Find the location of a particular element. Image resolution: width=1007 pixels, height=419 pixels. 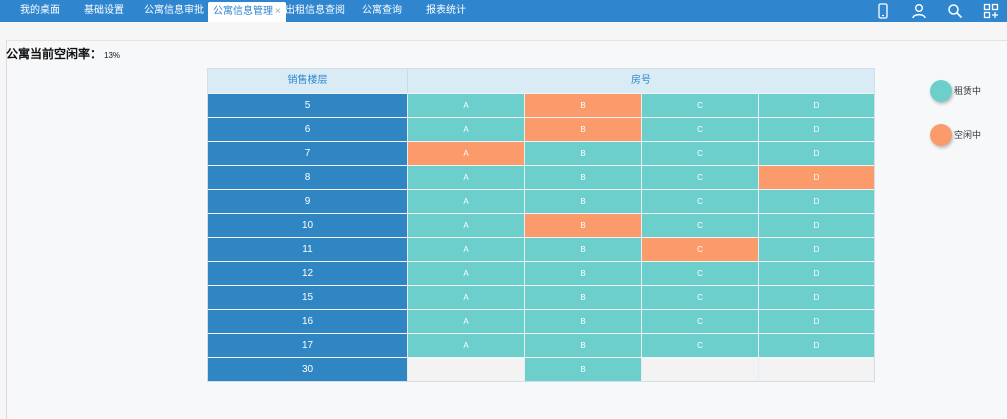

vacancy-rate-label: 公寓当前空闲率： is located at coordinates (54, 54).